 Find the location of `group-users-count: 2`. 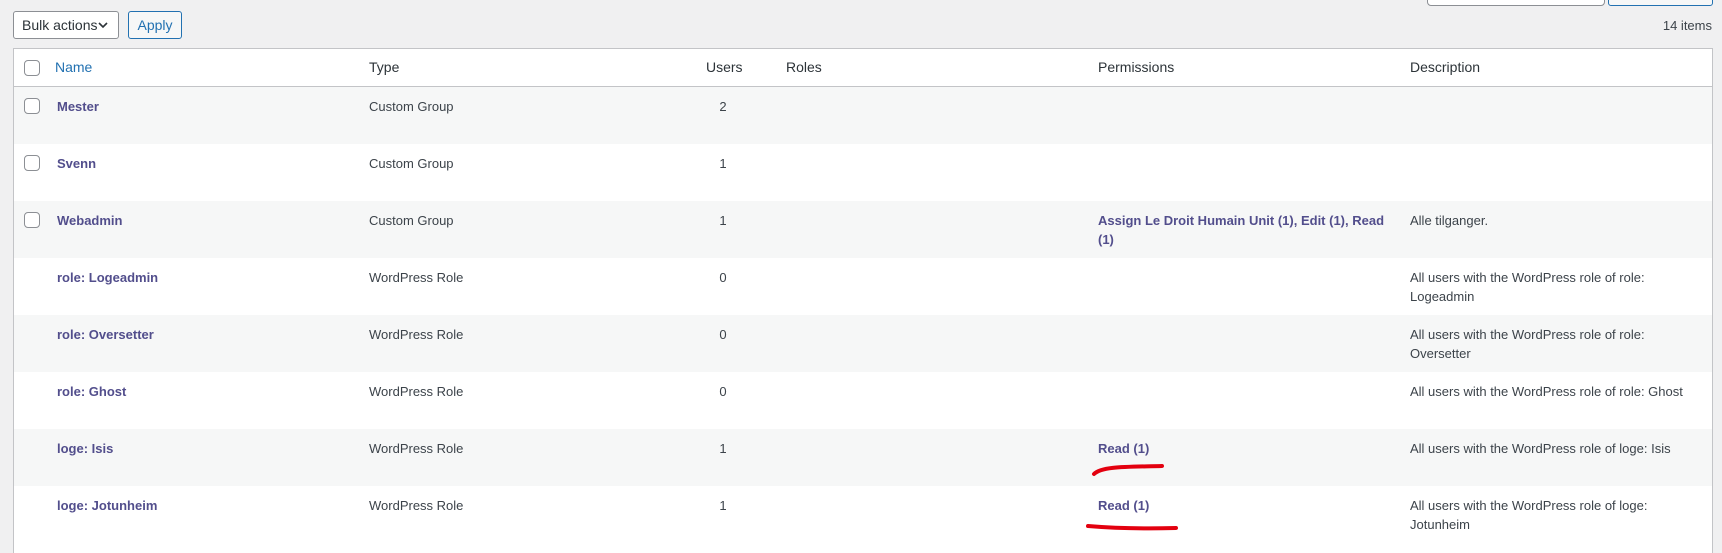

group-users-count: 2 is located at coordinates (723, 106).